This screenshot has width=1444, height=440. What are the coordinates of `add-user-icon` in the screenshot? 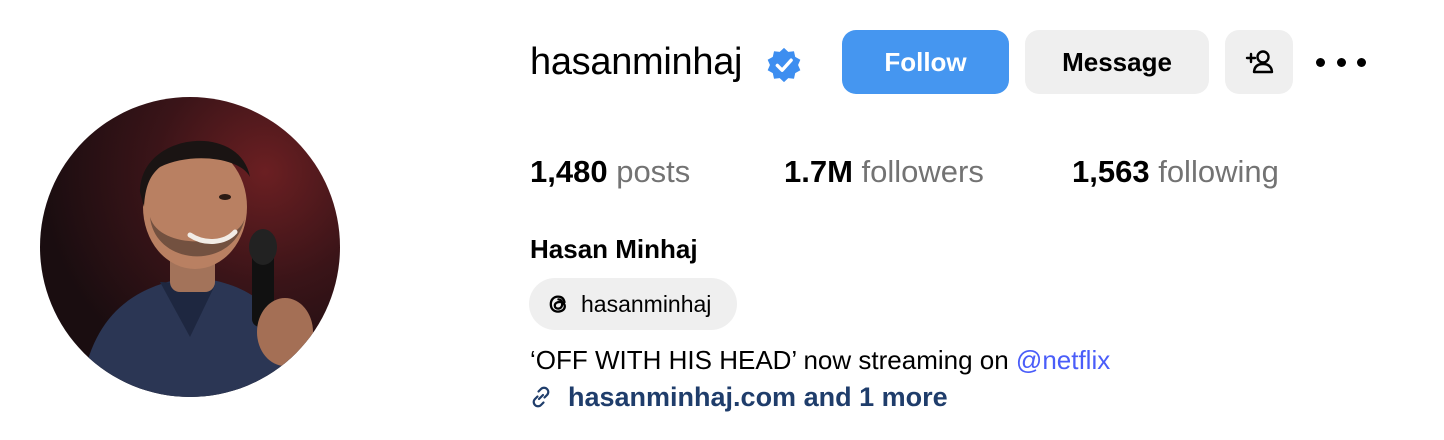 It's located at (1259, 62).